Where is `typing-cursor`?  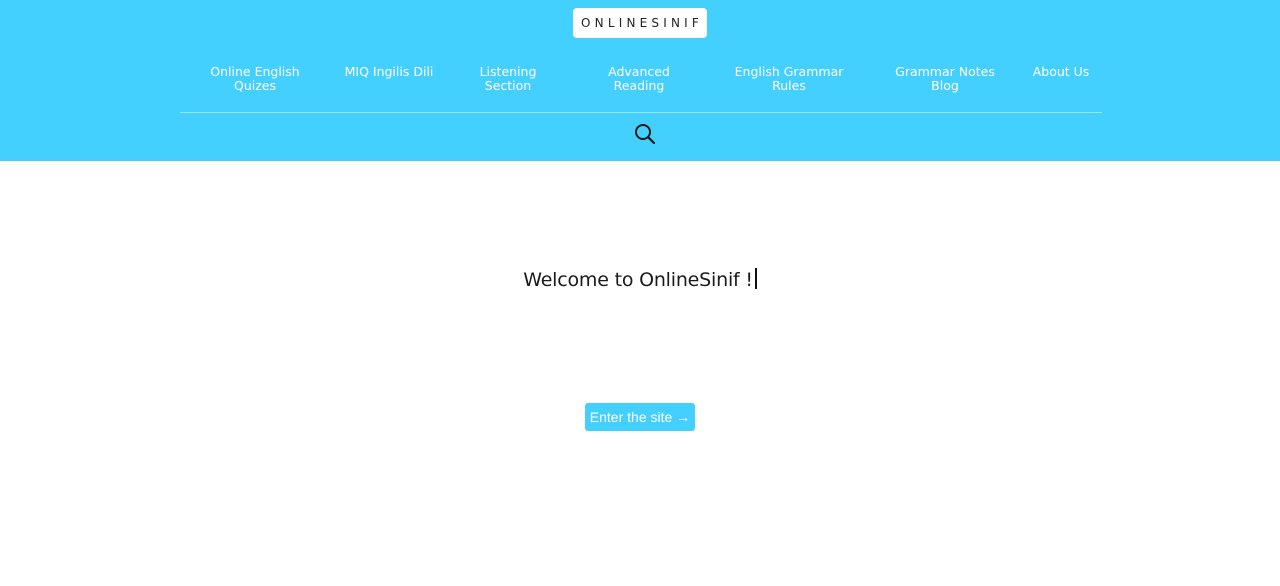
typing-cursor is located at coordinates (755, 278).